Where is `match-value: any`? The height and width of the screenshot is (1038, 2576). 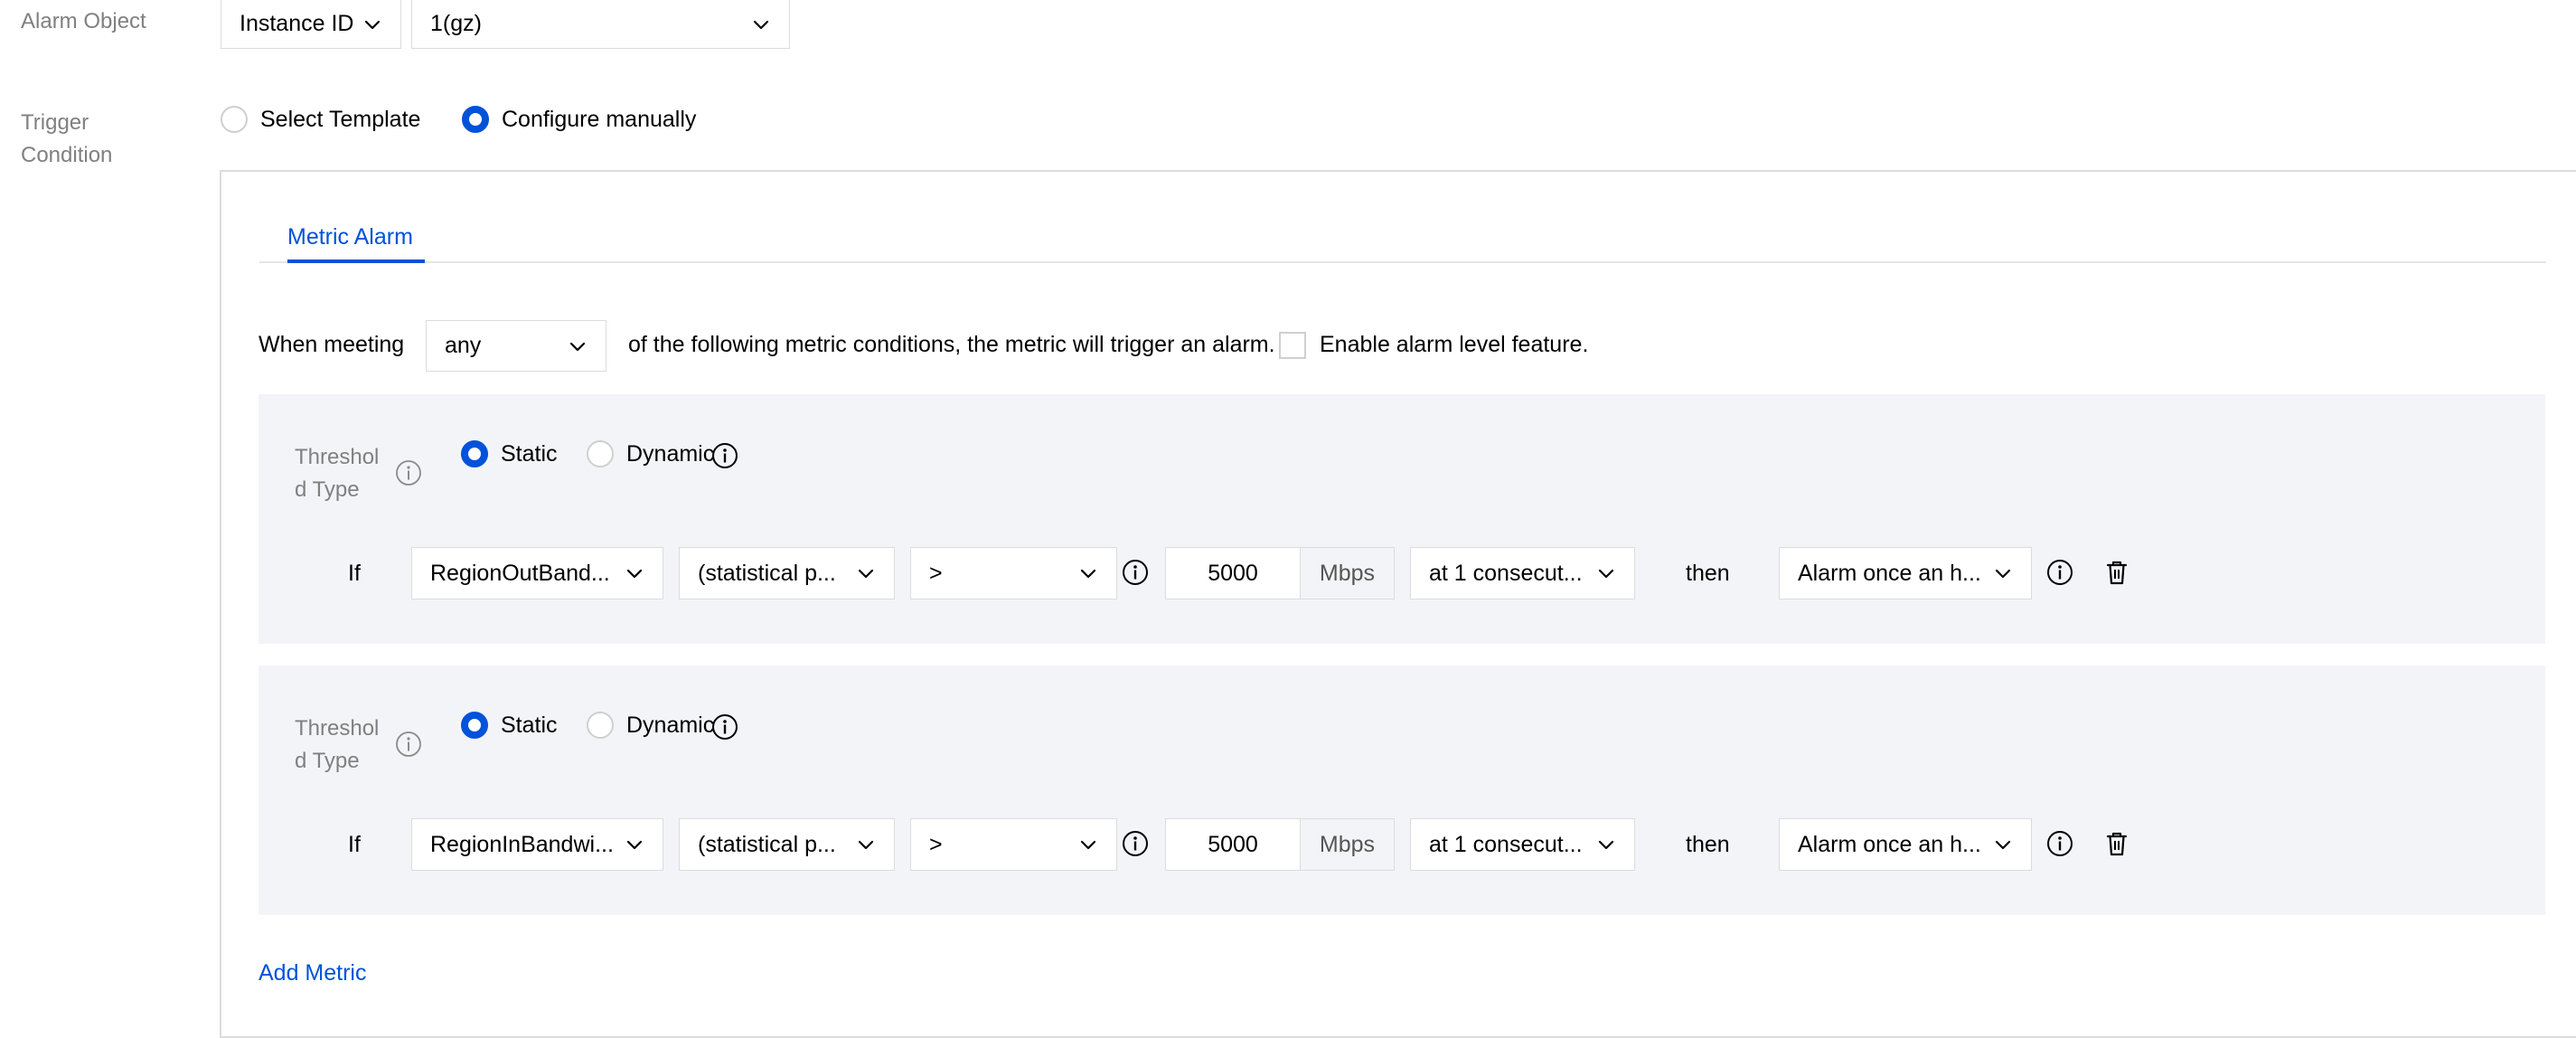
match-value: any is located at coordinates (463, 346).